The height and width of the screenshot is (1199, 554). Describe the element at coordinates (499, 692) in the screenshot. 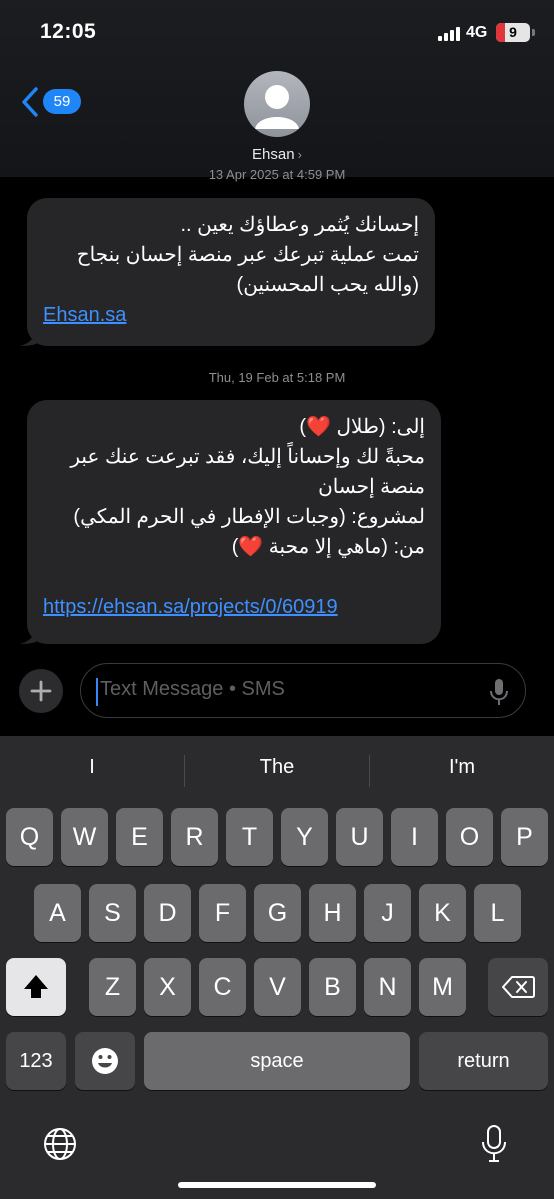

I see `microphone-icon` at that location.